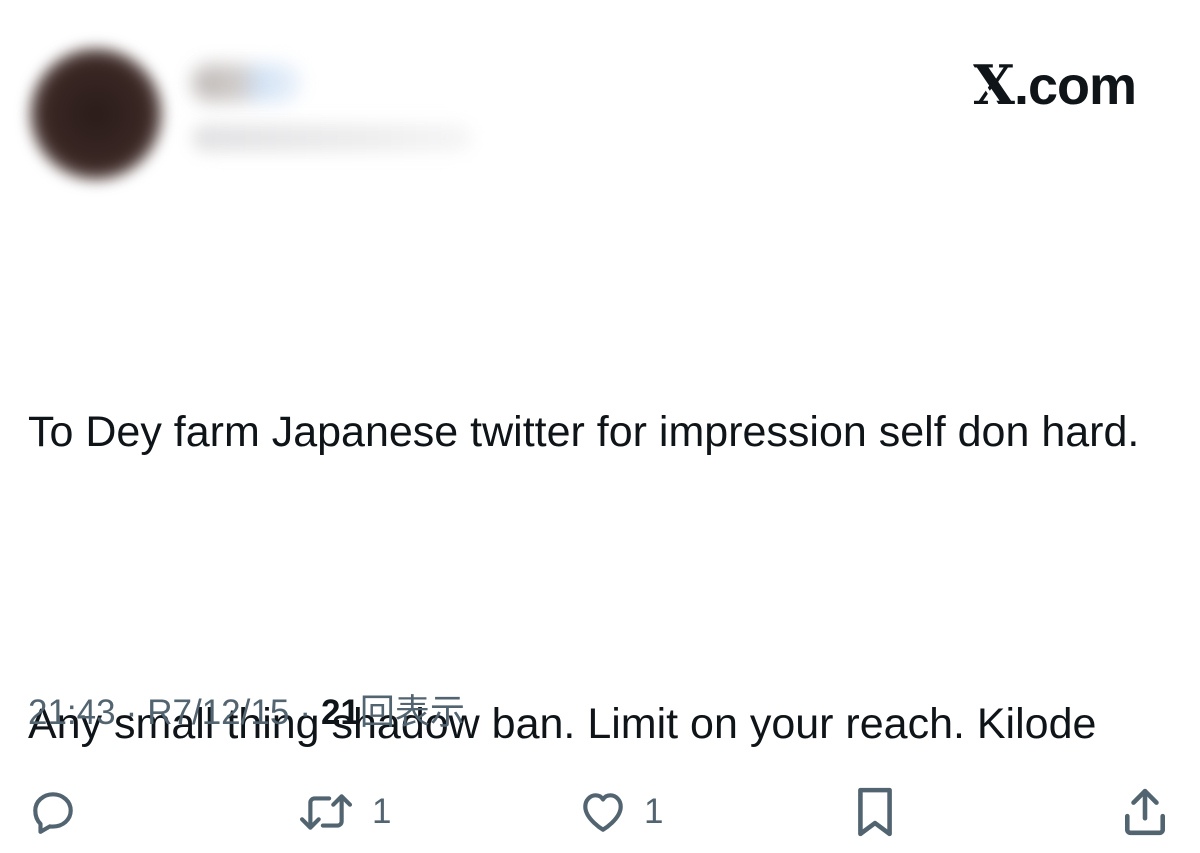 Image resolution: width=1200 pixels, height=853 pixels. Describe the element at coordinates (340, 712) in the screenshot. I see `views-count: 21` at that location.